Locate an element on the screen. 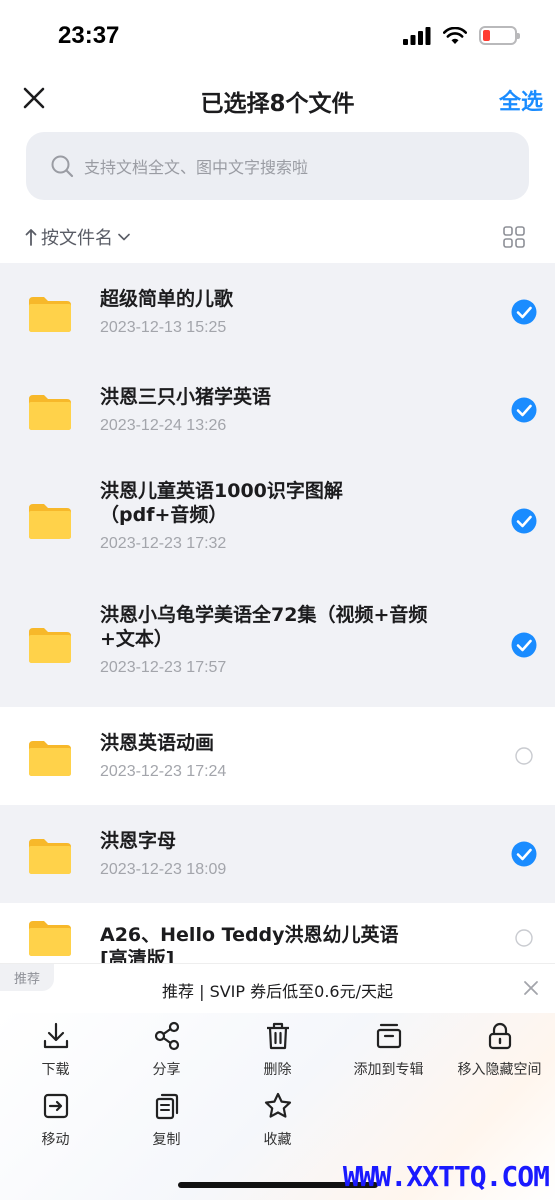  action-lock-button: 移入隐藏空间 is located at coordinates (499, 1050).